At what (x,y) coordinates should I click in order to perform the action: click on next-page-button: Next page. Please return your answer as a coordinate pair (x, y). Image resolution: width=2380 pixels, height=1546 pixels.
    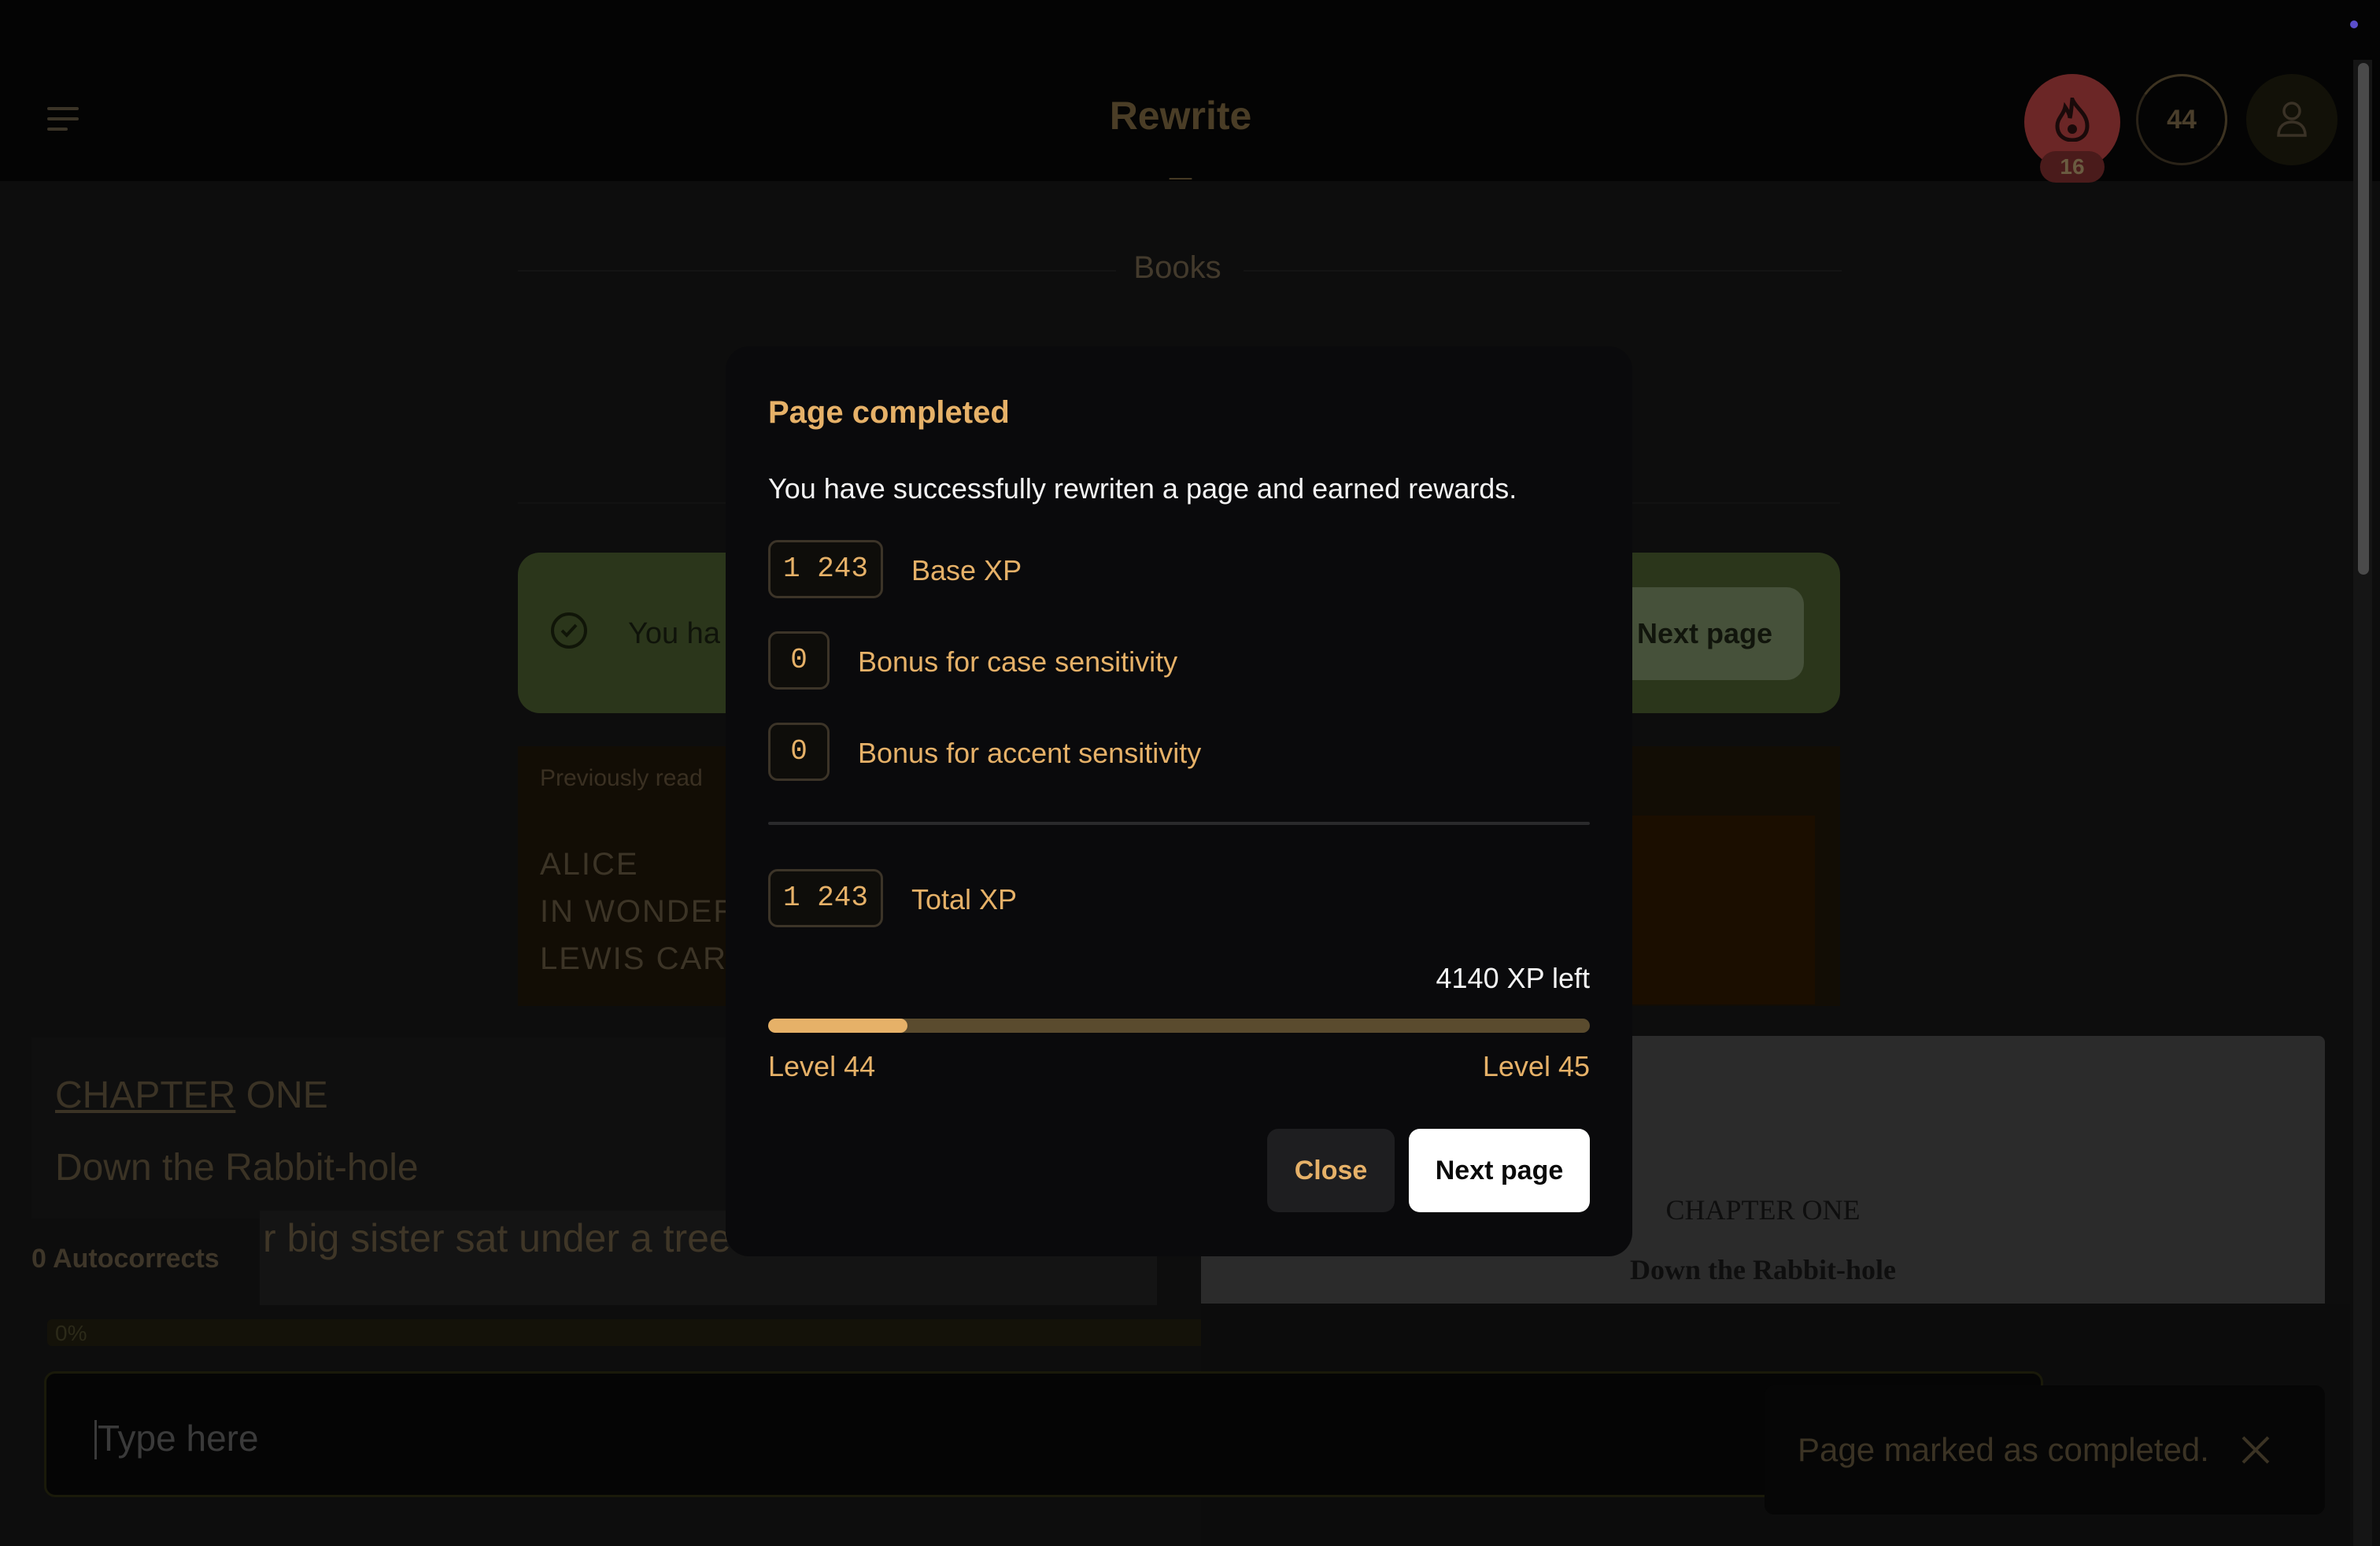
    Looking at the image, I should click on (1499, 1170).